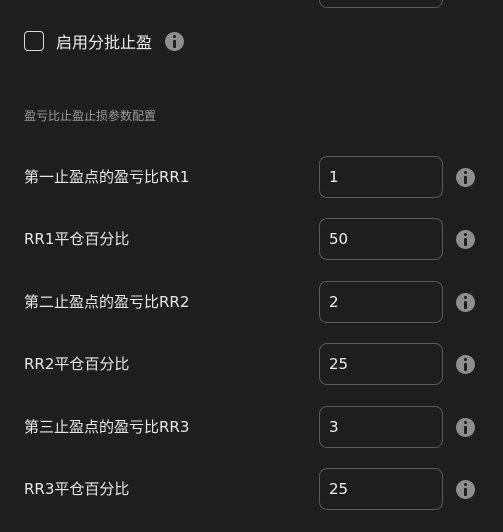 Image resolution: width=503 pixels, height=532 pixels. What do you see at coordinates (381, 489) in the screenshot?
I see `rr3-close-percent-input` at bounding box center [381, 489].